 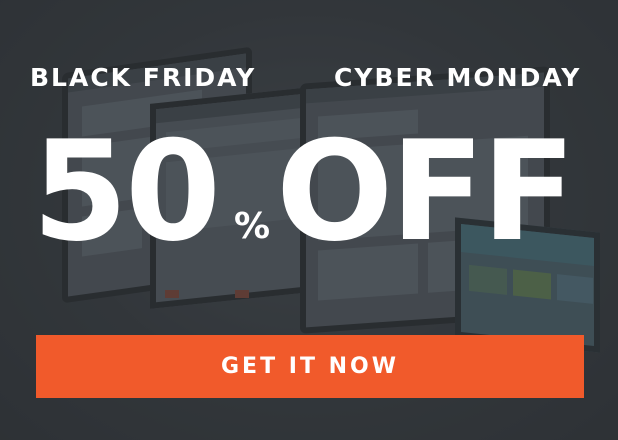 I want to click on discount-number: 50, so click(x=126, y=191).